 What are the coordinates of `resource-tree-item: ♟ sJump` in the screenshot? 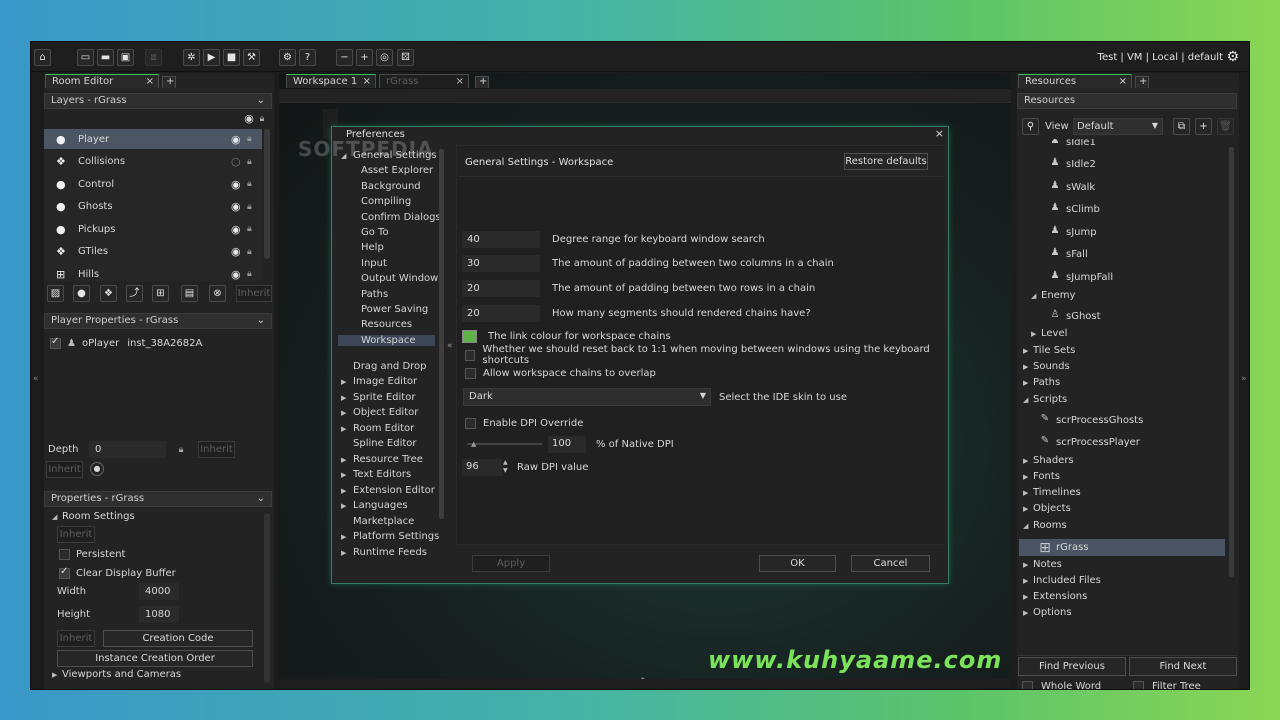 It's located at (1073, 232).